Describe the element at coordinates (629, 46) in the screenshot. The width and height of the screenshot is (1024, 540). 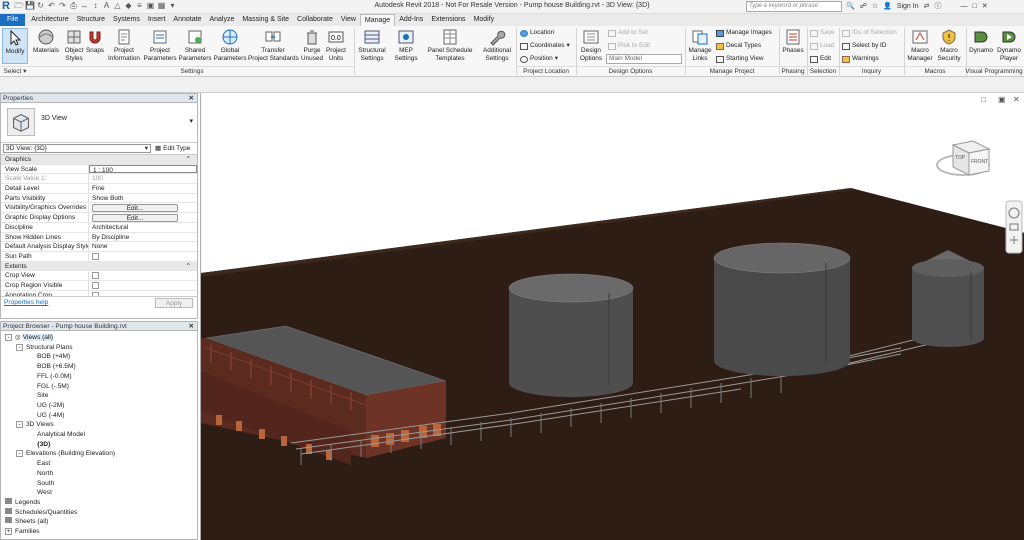
I see `pick-to-edit-button: Pick to Edit` at that location.